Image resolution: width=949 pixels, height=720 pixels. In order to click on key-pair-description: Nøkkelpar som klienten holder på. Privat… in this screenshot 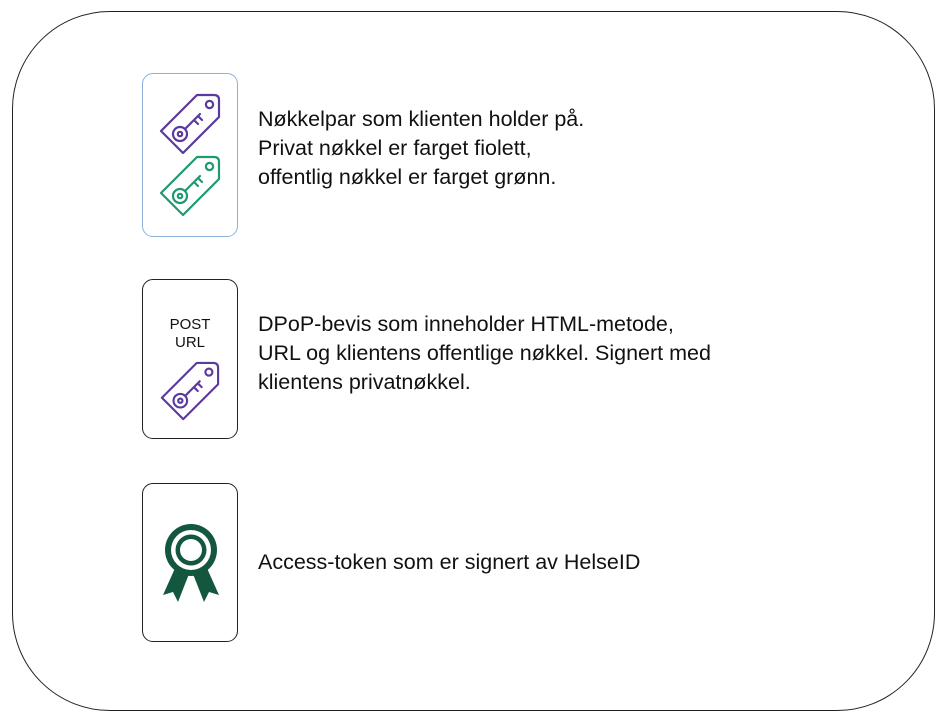, I will do `click(421, 148)`.